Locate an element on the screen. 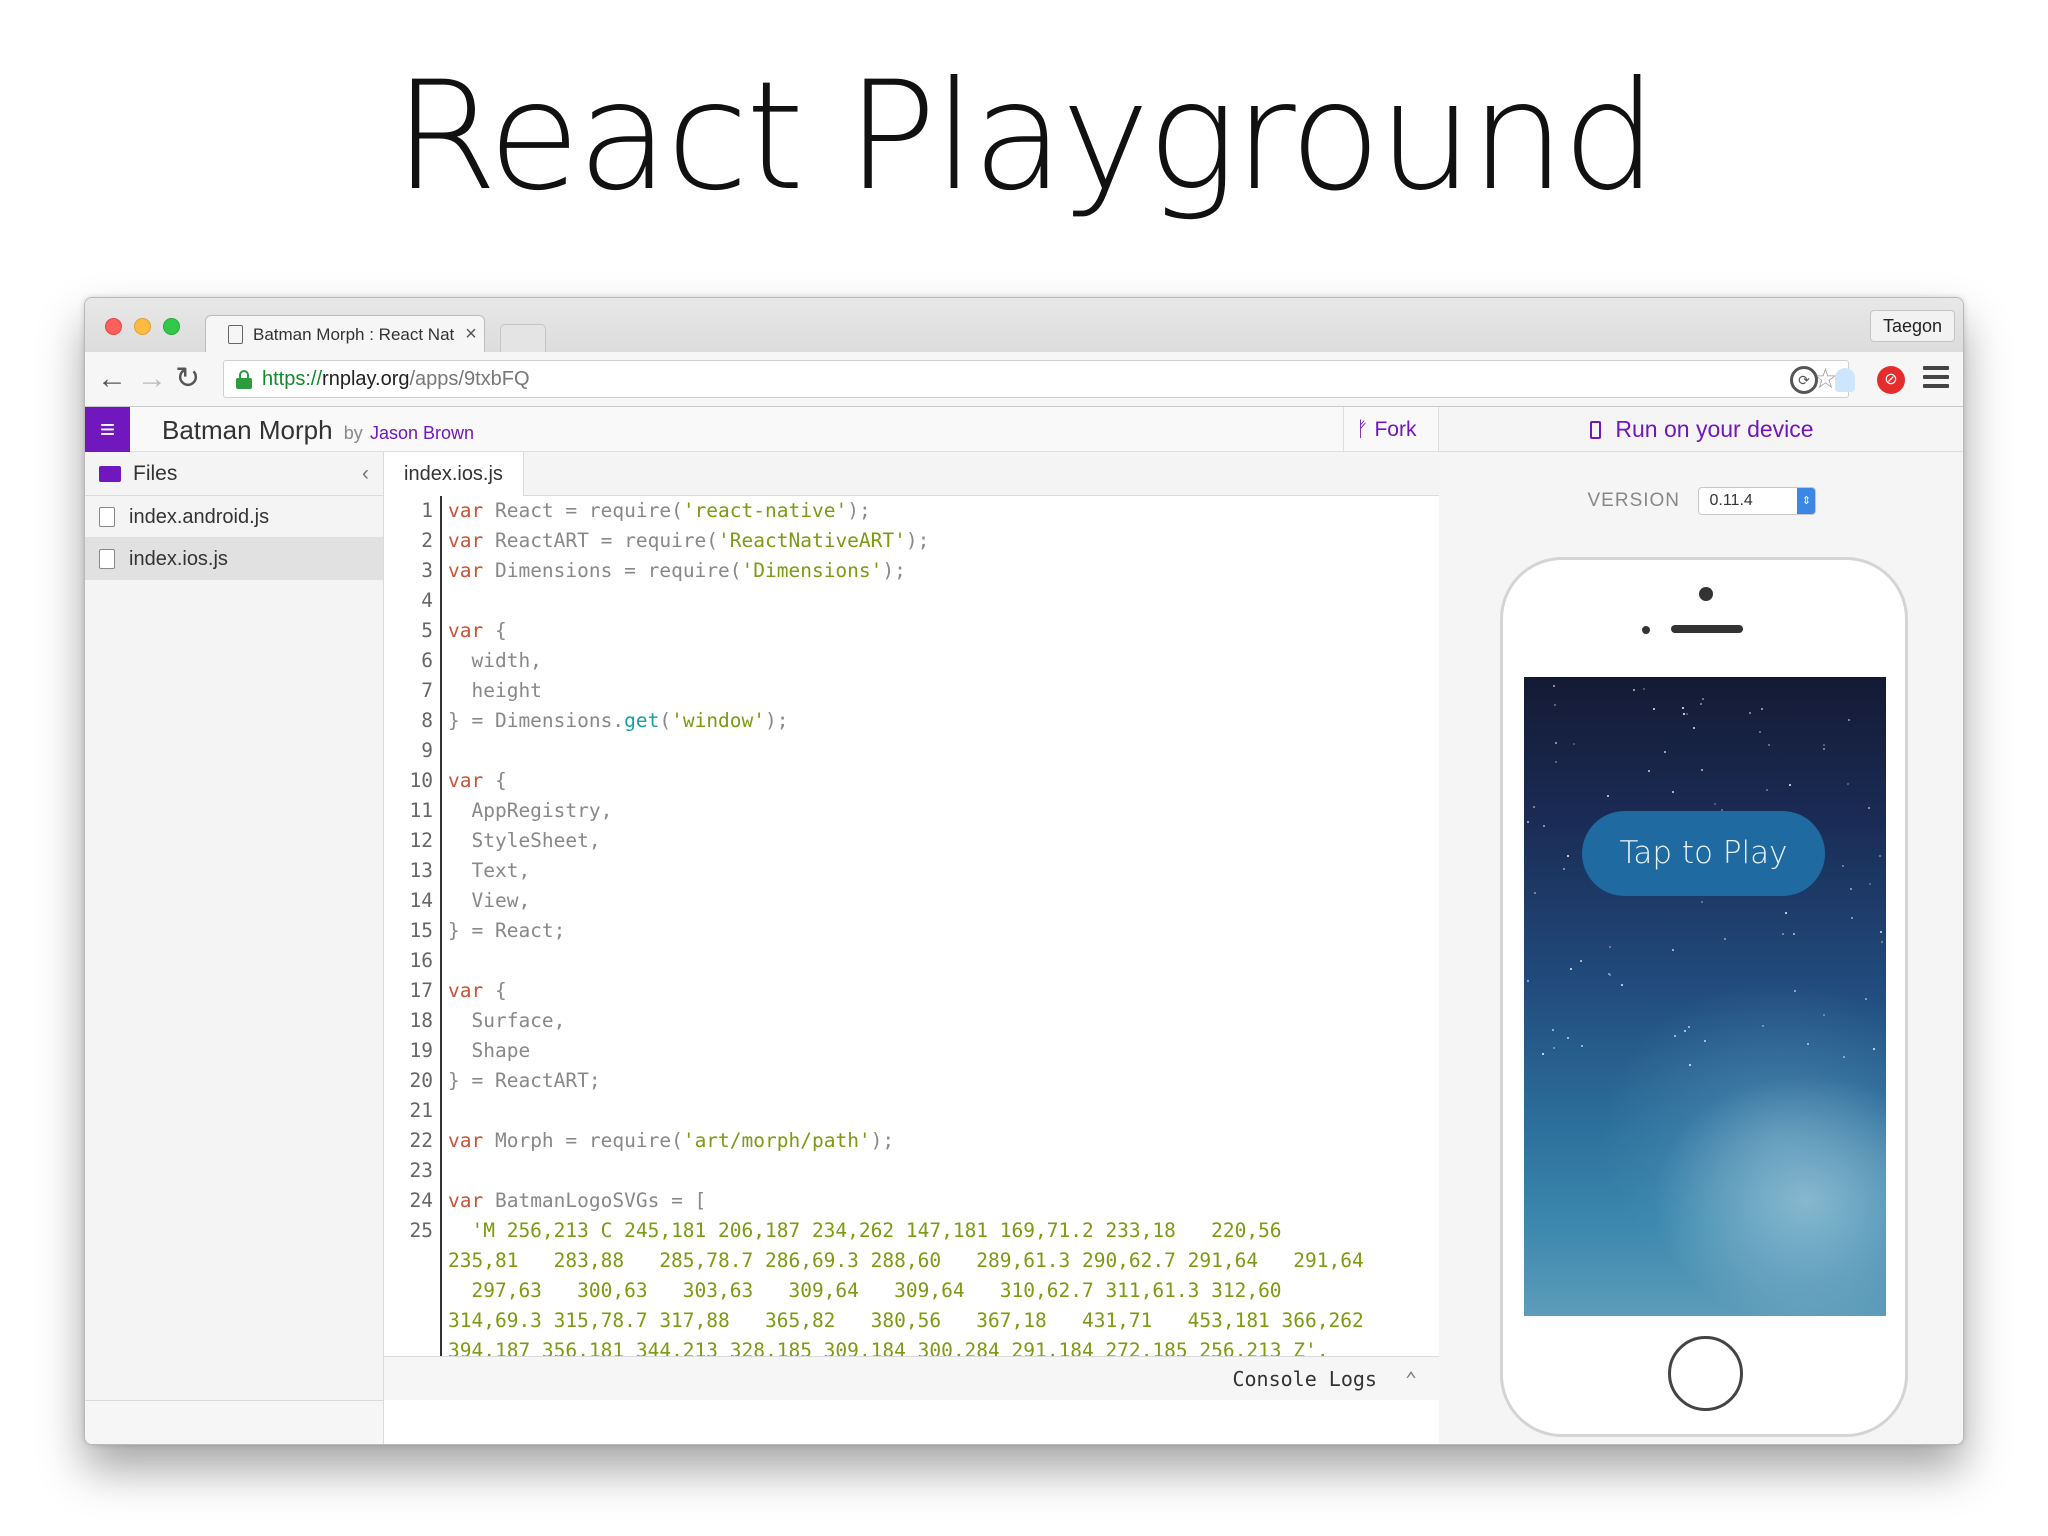  code-line: var BatmanLogoSVGs = [ is located at coordinates (577, 1200).